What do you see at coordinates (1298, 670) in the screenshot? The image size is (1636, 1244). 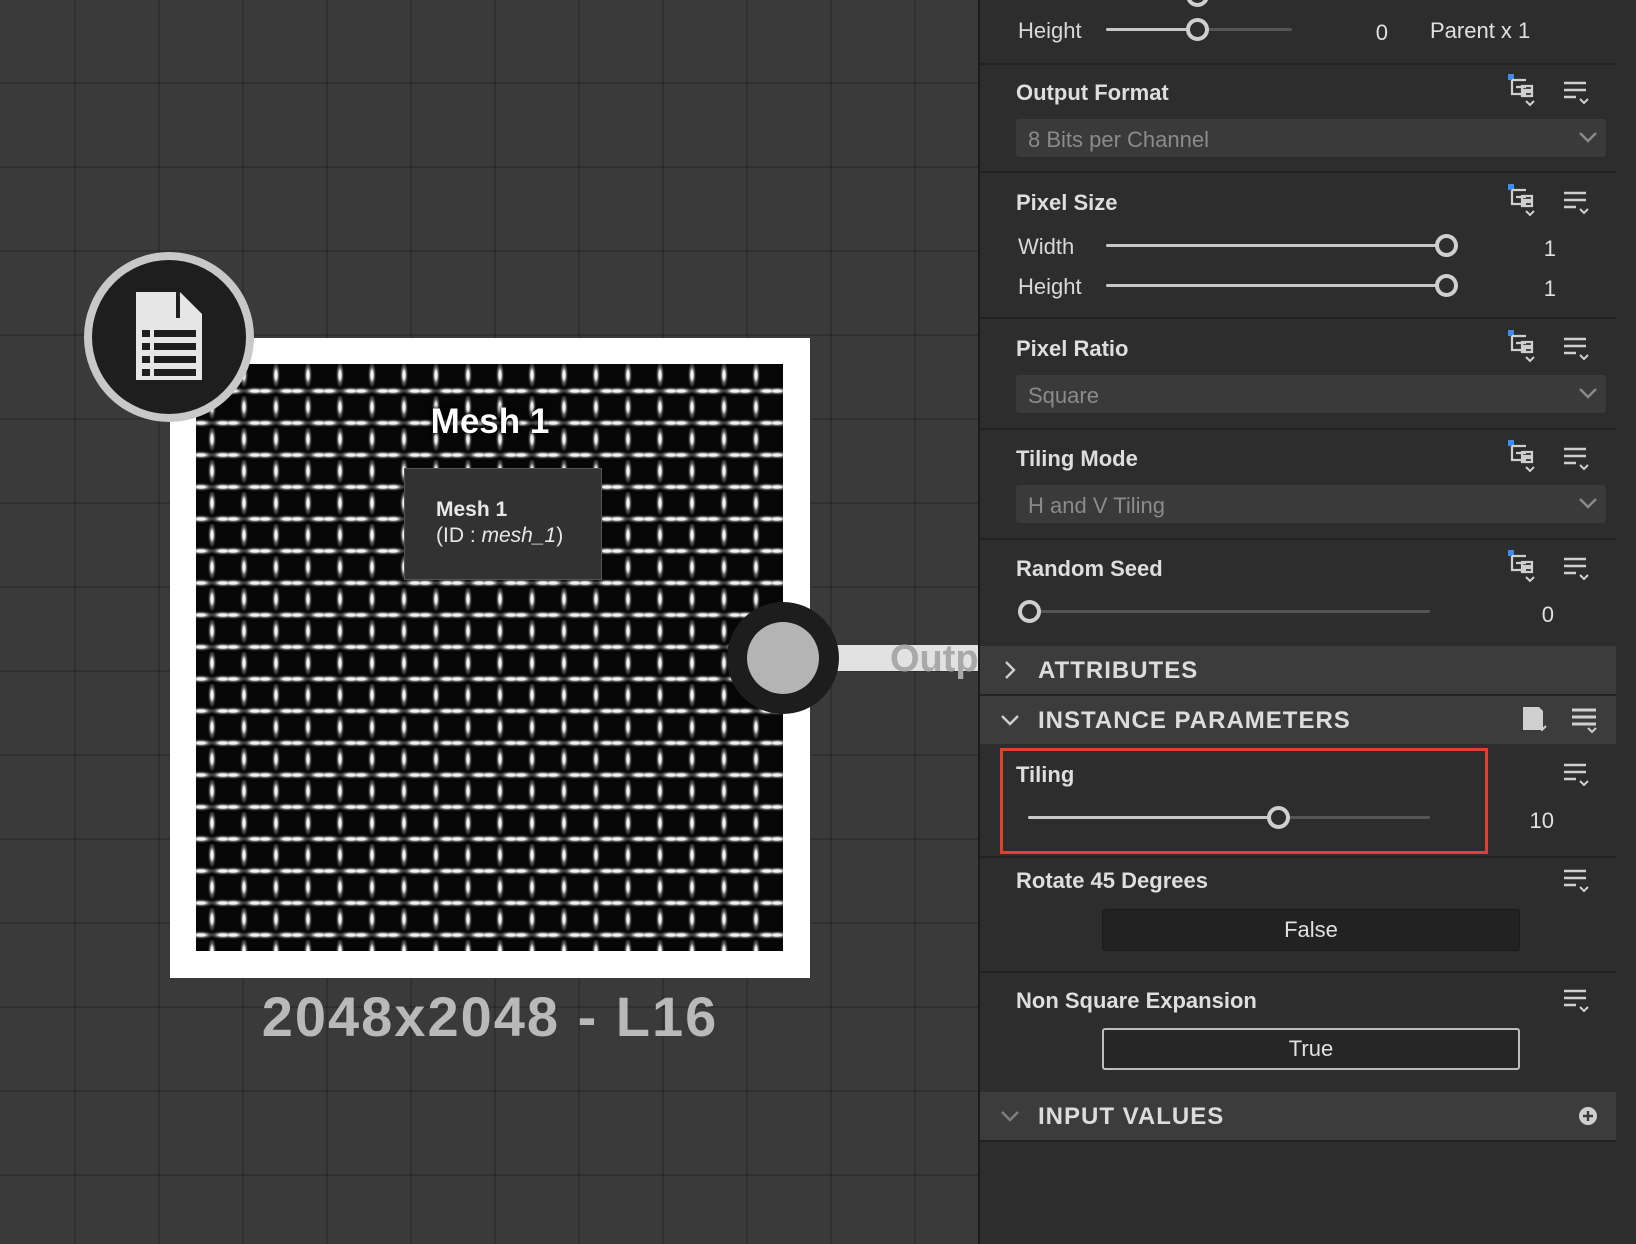 I see `attributes-group-header: ATTRIBUTES` at bounding box center [1298, 670].